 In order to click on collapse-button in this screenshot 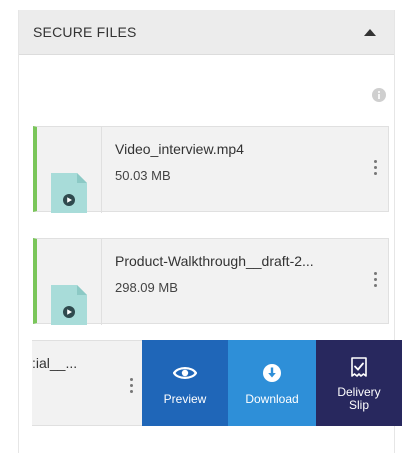, I will do `click(370, 32)`.